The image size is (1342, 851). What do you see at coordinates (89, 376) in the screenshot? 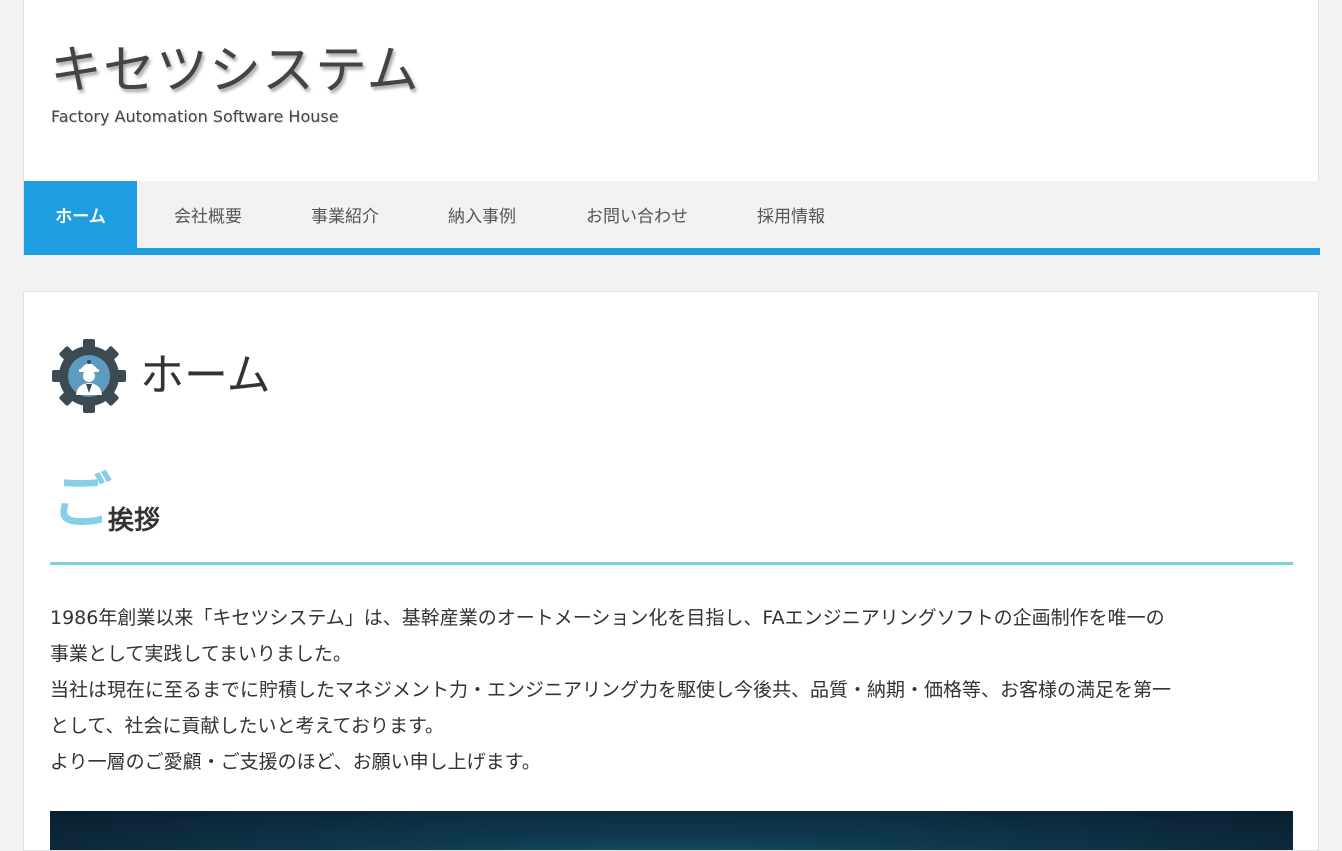
I see `gear-engineer-icon` at bounding box center [89, 376].